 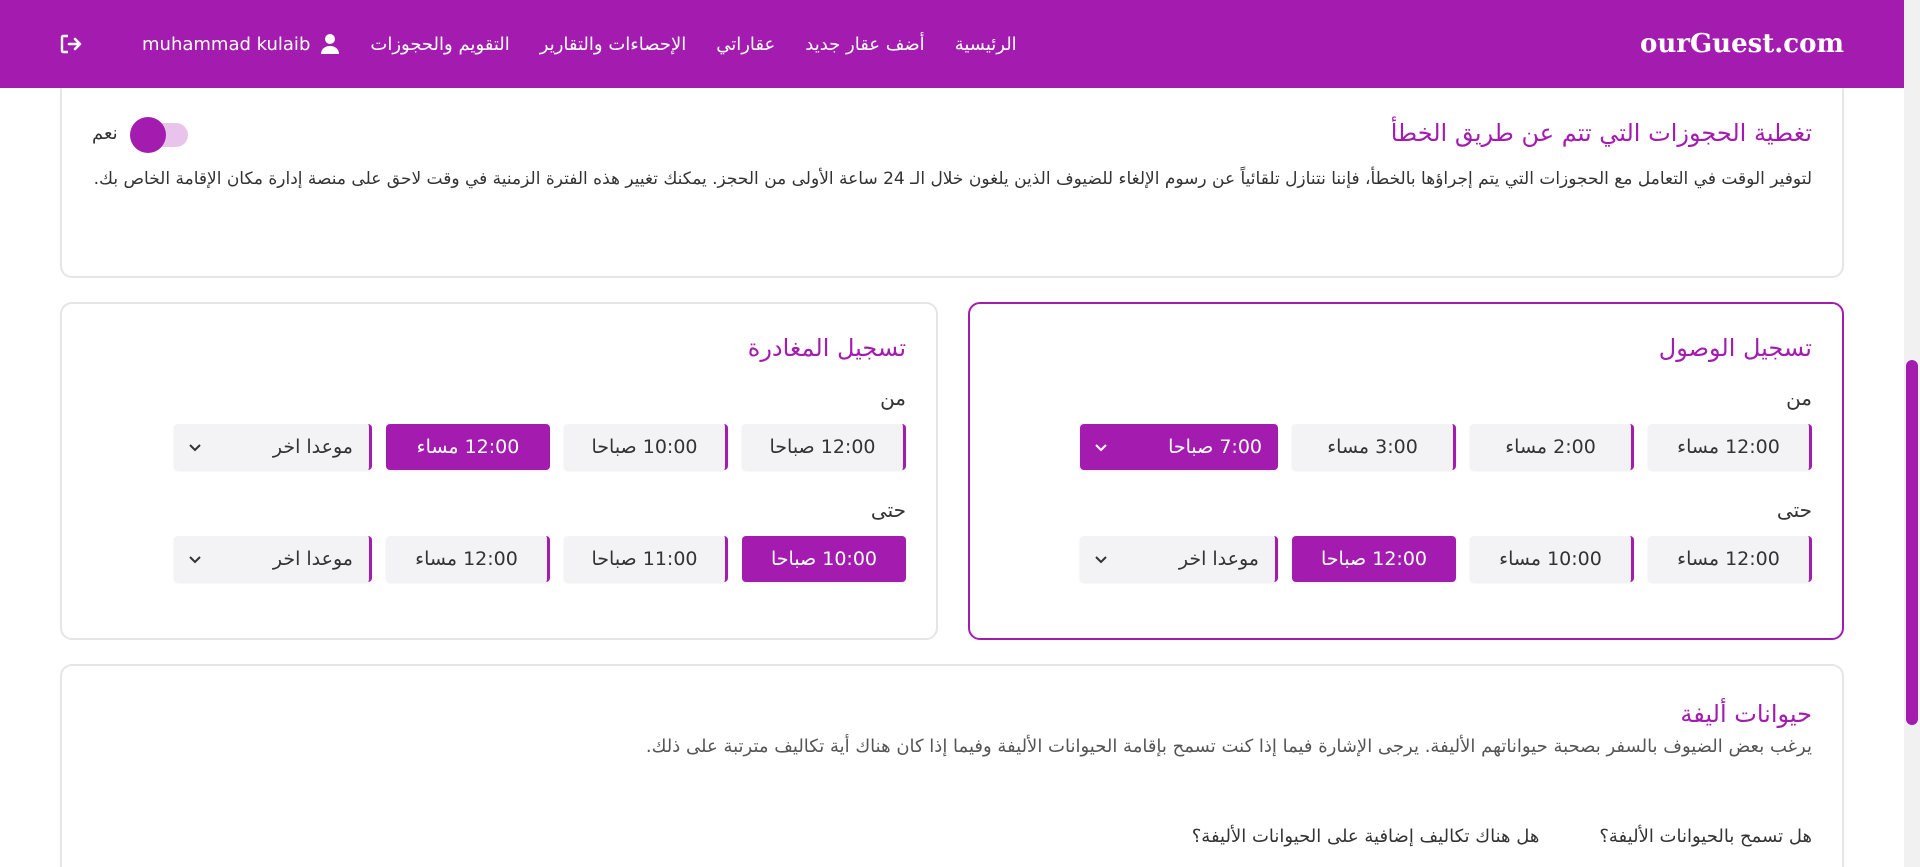 I want to click on user-menu: muhammad kulaib, so click(x=241, y=44).